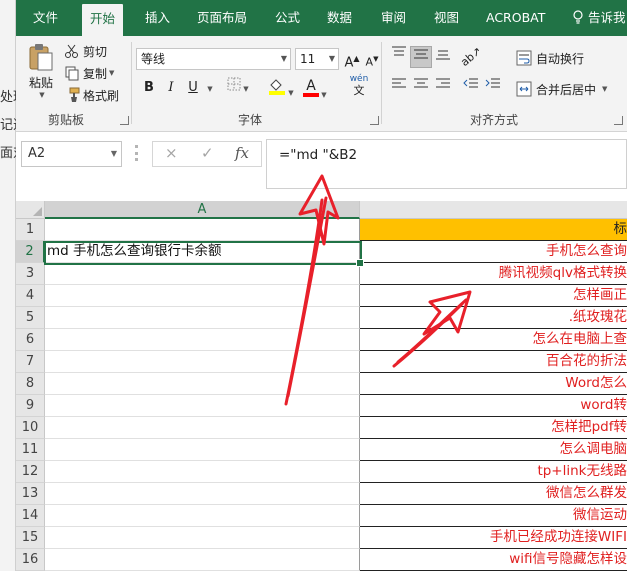 This screenshot has width=627, height=571. What do you see at coordinates (30, 406) in the screenshot?
I see `row-header: 9` at bounding box center [30, 406].